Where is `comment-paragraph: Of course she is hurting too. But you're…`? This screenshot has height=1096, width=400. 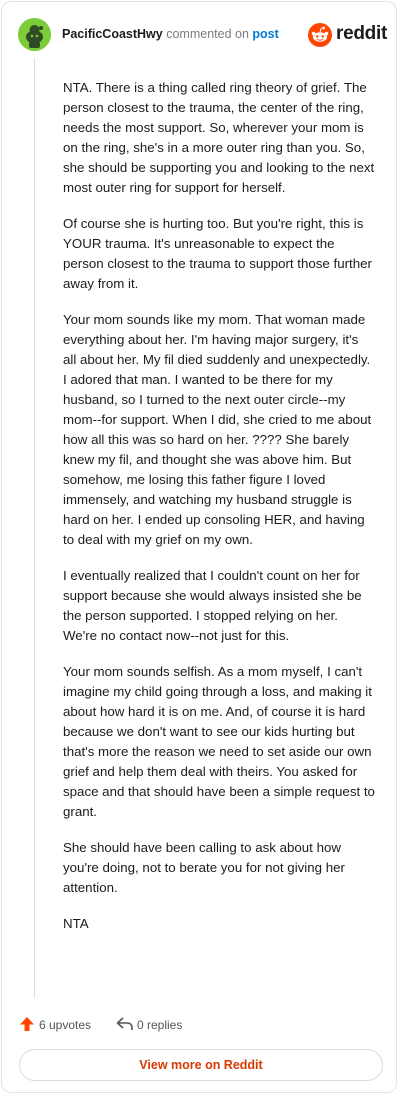 comment-paragraph: Of course she is hurting too. But you're… is located at coordinates (217, 253).